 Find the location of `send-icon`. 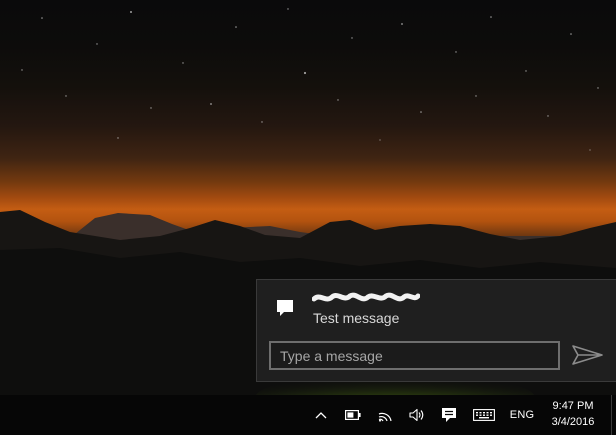

send-icon is located at coordinates (587, 358).